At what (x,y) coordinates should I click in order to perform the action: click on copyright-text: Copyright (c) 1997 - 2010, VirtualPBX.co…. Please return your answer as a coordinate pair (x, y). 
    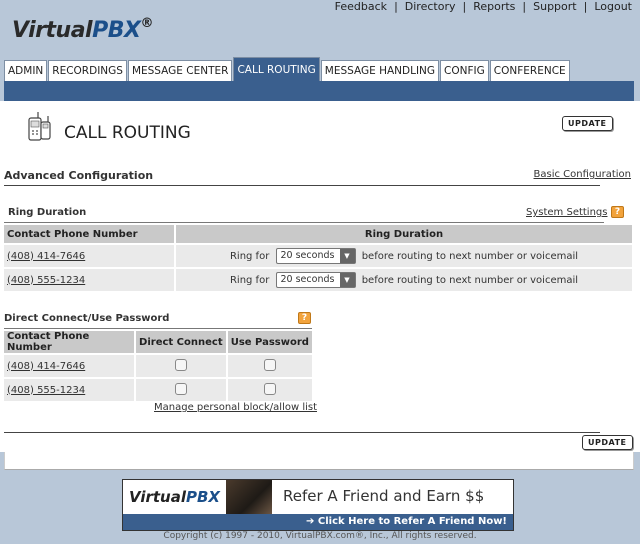
    Looking at the image, I should click on (320, 536).